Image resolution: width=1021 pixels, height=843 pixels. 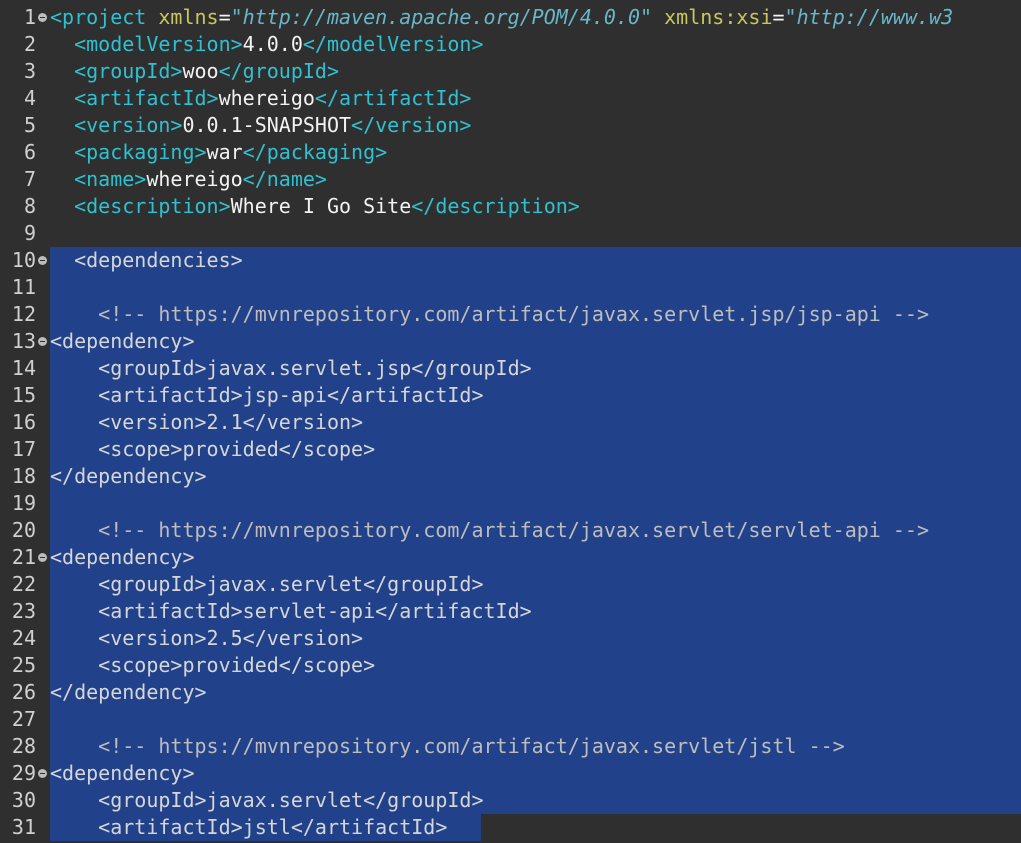 I want to click on code-line: 26 </dependency>, so click(x=510, y=692).